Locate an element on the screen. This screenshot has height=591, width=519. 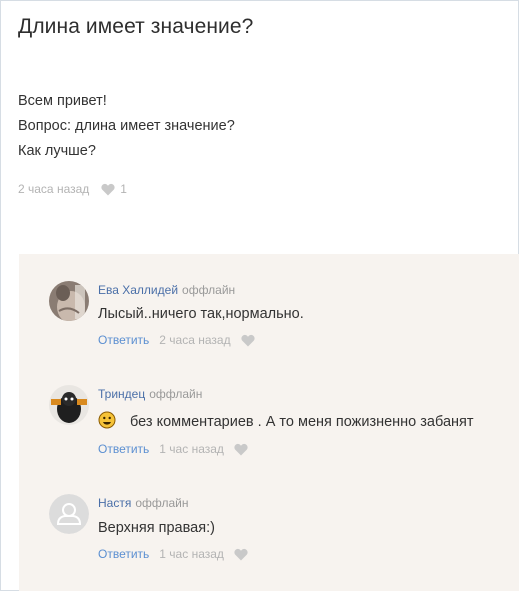
smiley-icon is located at coordinates (107, 422).